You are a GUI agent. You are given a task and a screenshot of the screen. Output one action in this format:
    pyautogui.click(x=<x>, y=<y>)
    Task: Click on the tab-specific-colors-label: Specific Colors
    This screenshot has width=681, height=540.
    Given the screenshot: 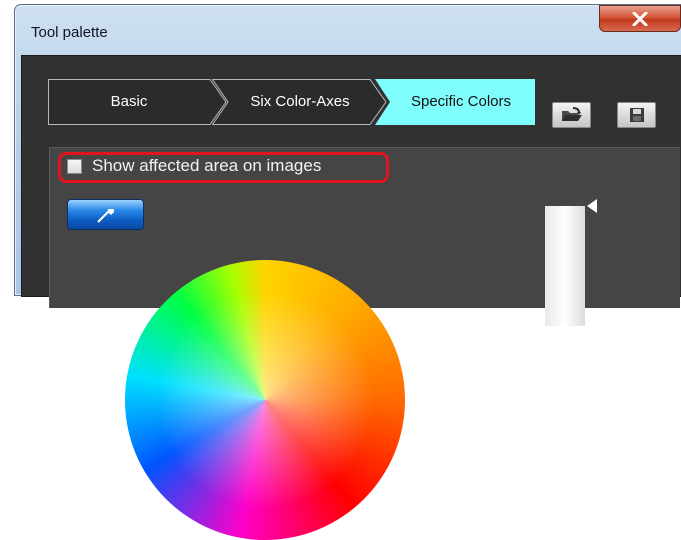 What is the action you would take?
    pyautogui.click(x=461, y=101)
    